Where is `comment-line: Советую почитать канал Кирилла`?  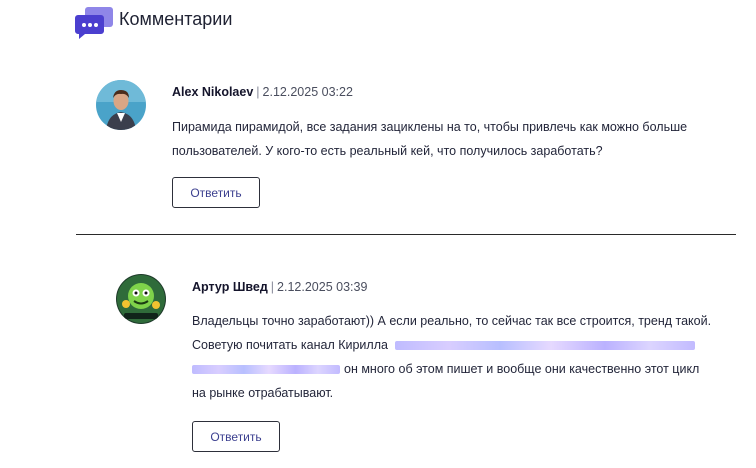 comment-line: Советую почитать канал Кирилла is located at coordinates (464, 345).